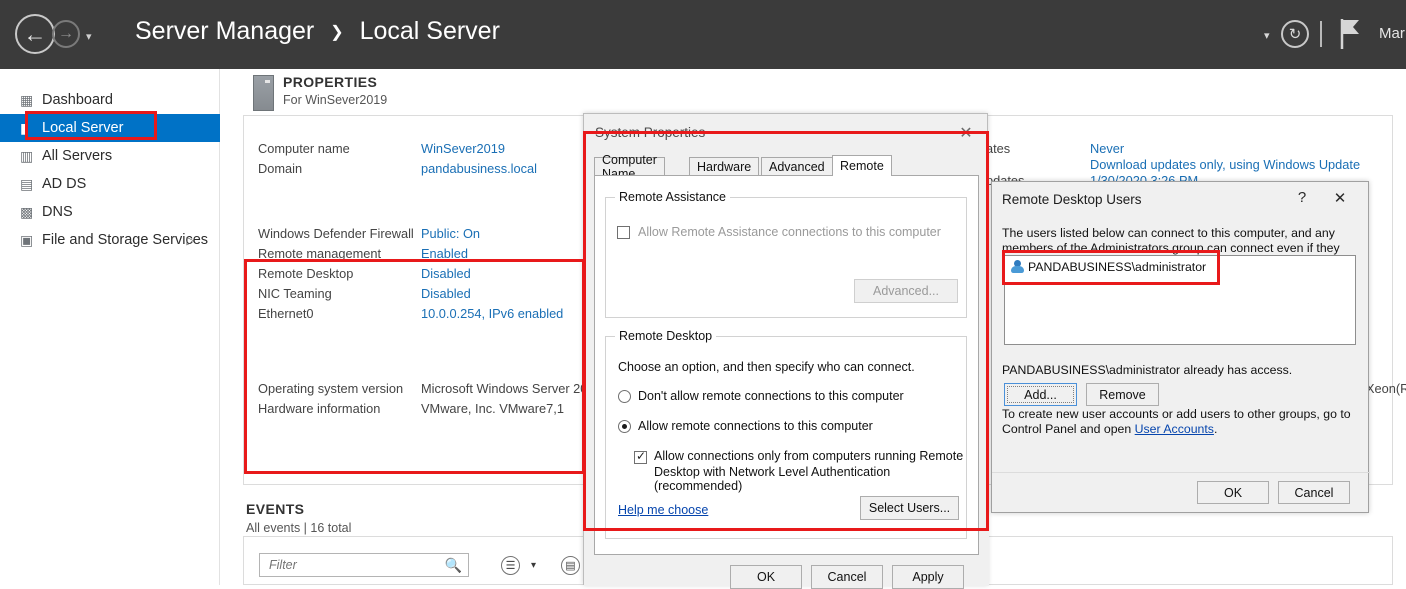 The height and width of the screenshot is (589, 1406). What do you see at coordinates (1174, 429) in the screenshot?
I see `user-accounts-link: User Accounts` at bounding box center [1174, 429].